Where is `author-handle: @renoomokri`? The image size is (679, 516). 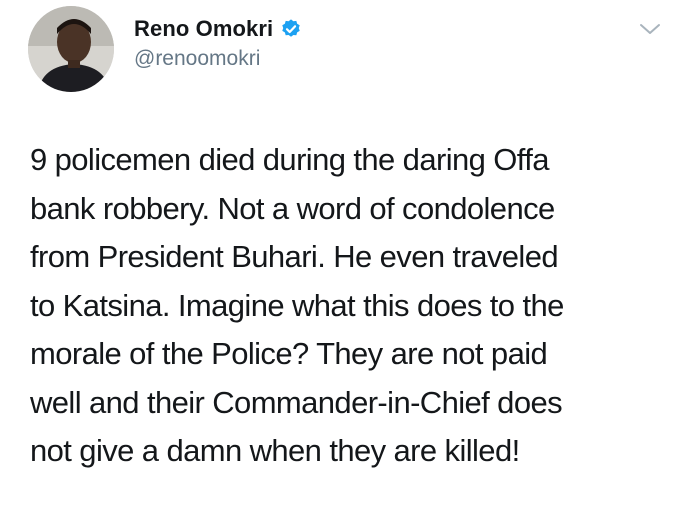 author-handle: @renoomokri is located at coordinates (197, 59).